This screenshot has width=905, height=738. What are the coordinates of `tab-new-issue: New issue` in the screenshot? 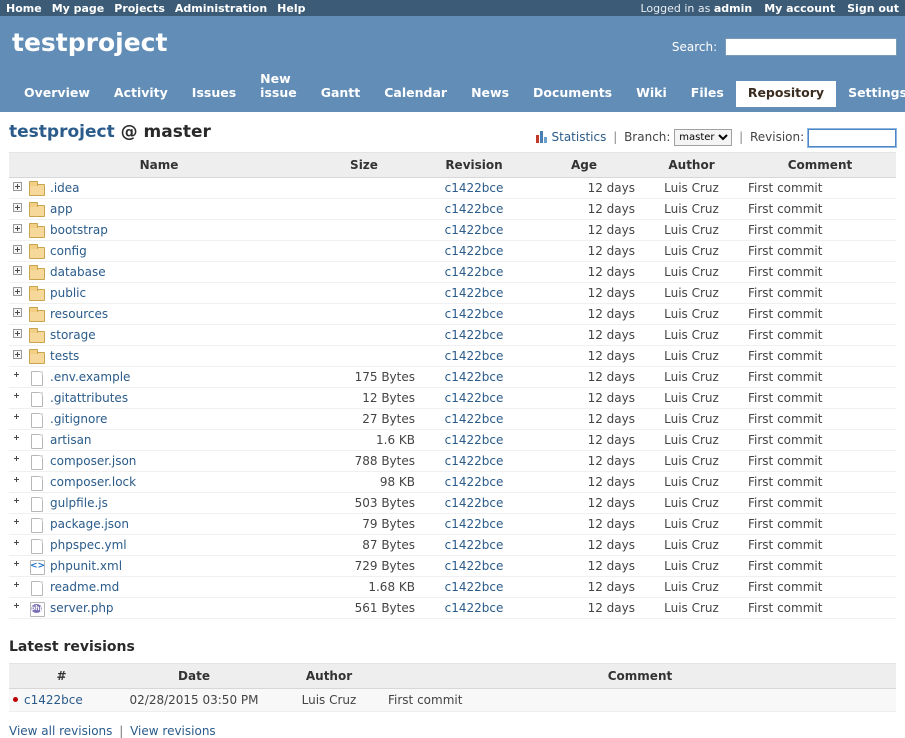 It's located at (278, 87).